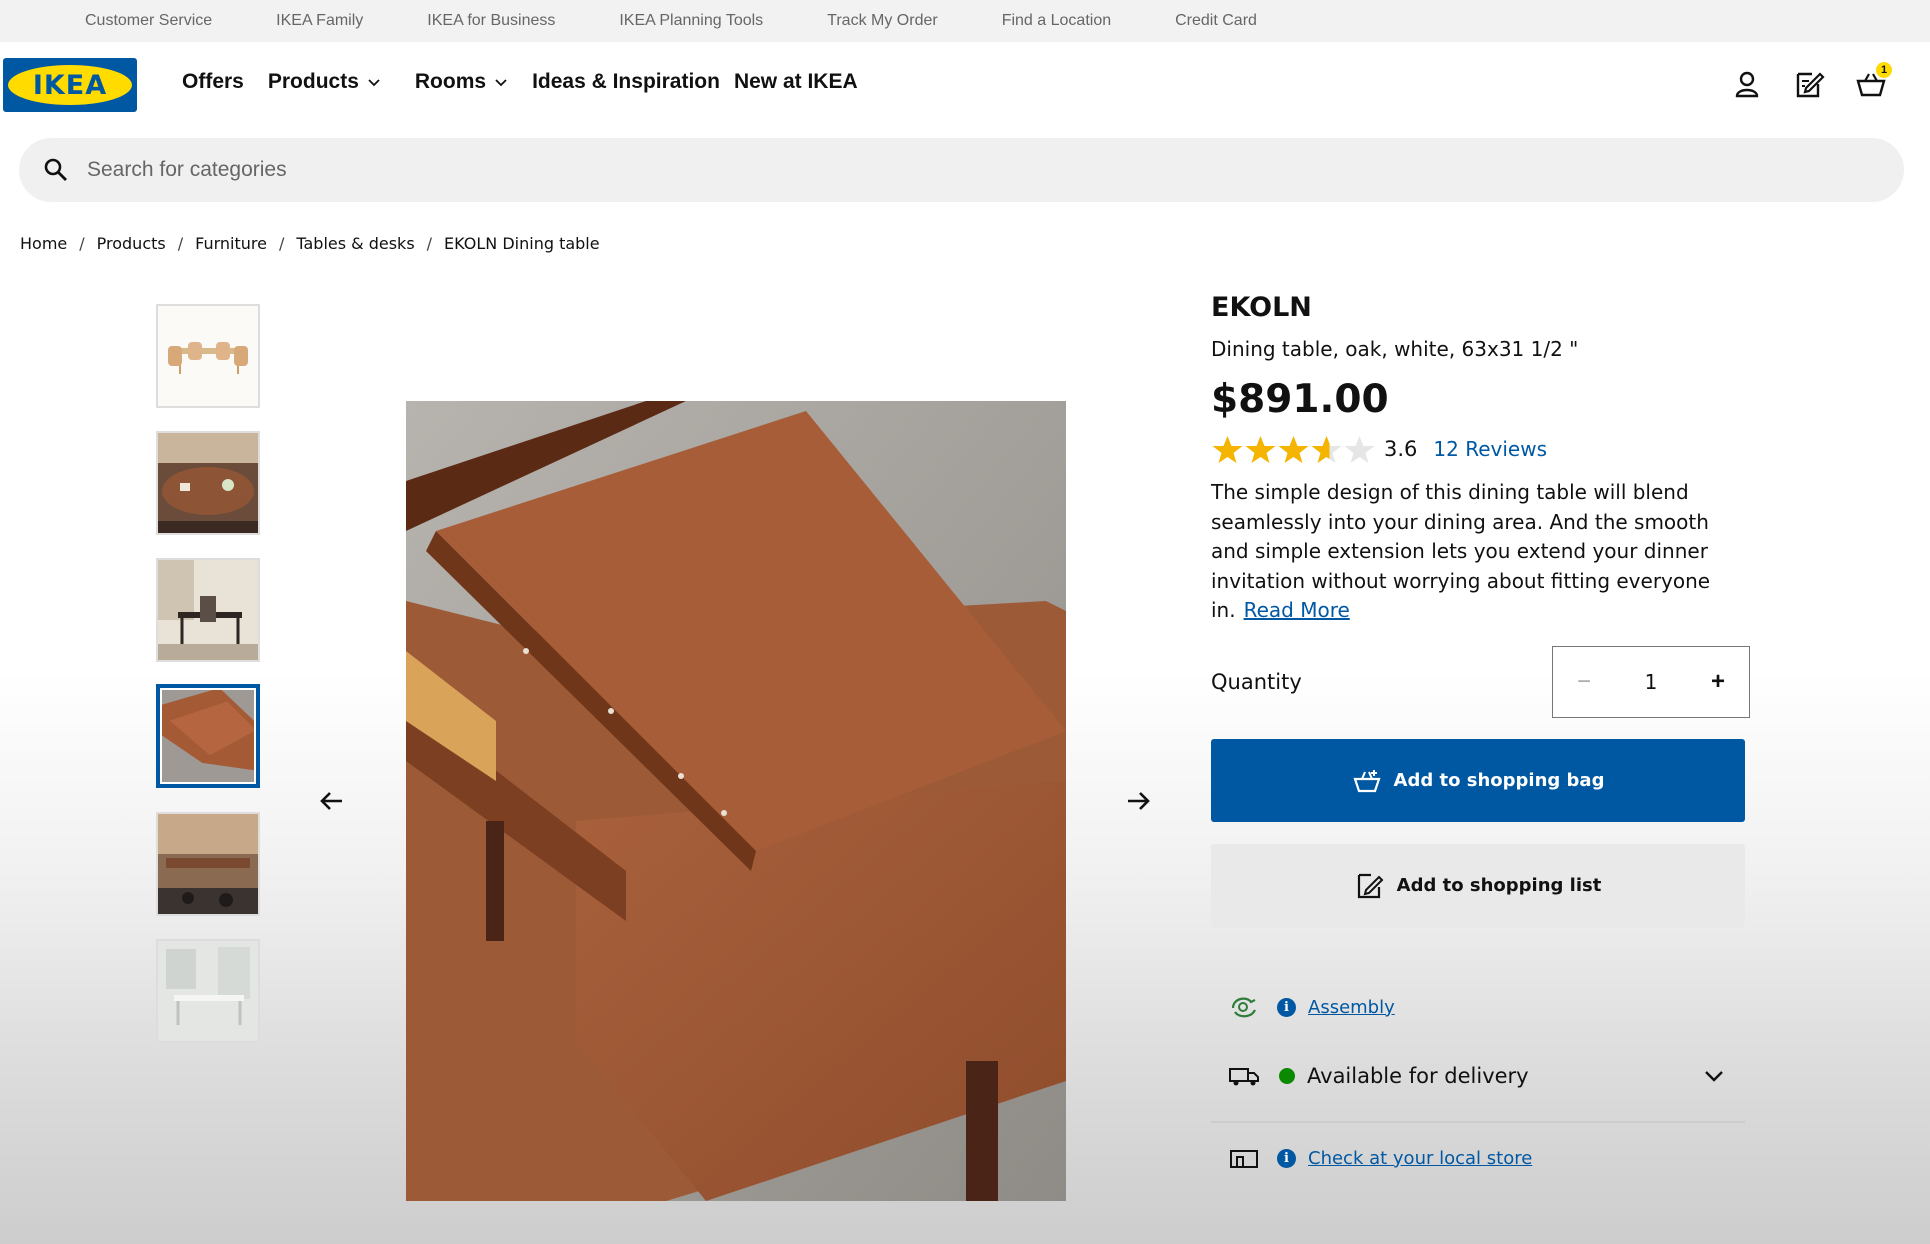 The image size is (1930, 1244). Describe the element at coordinates (1395, 349) in the screenshot. I see `product-description: Dining table, oak, white, 63x31 1/2 "` at that location.